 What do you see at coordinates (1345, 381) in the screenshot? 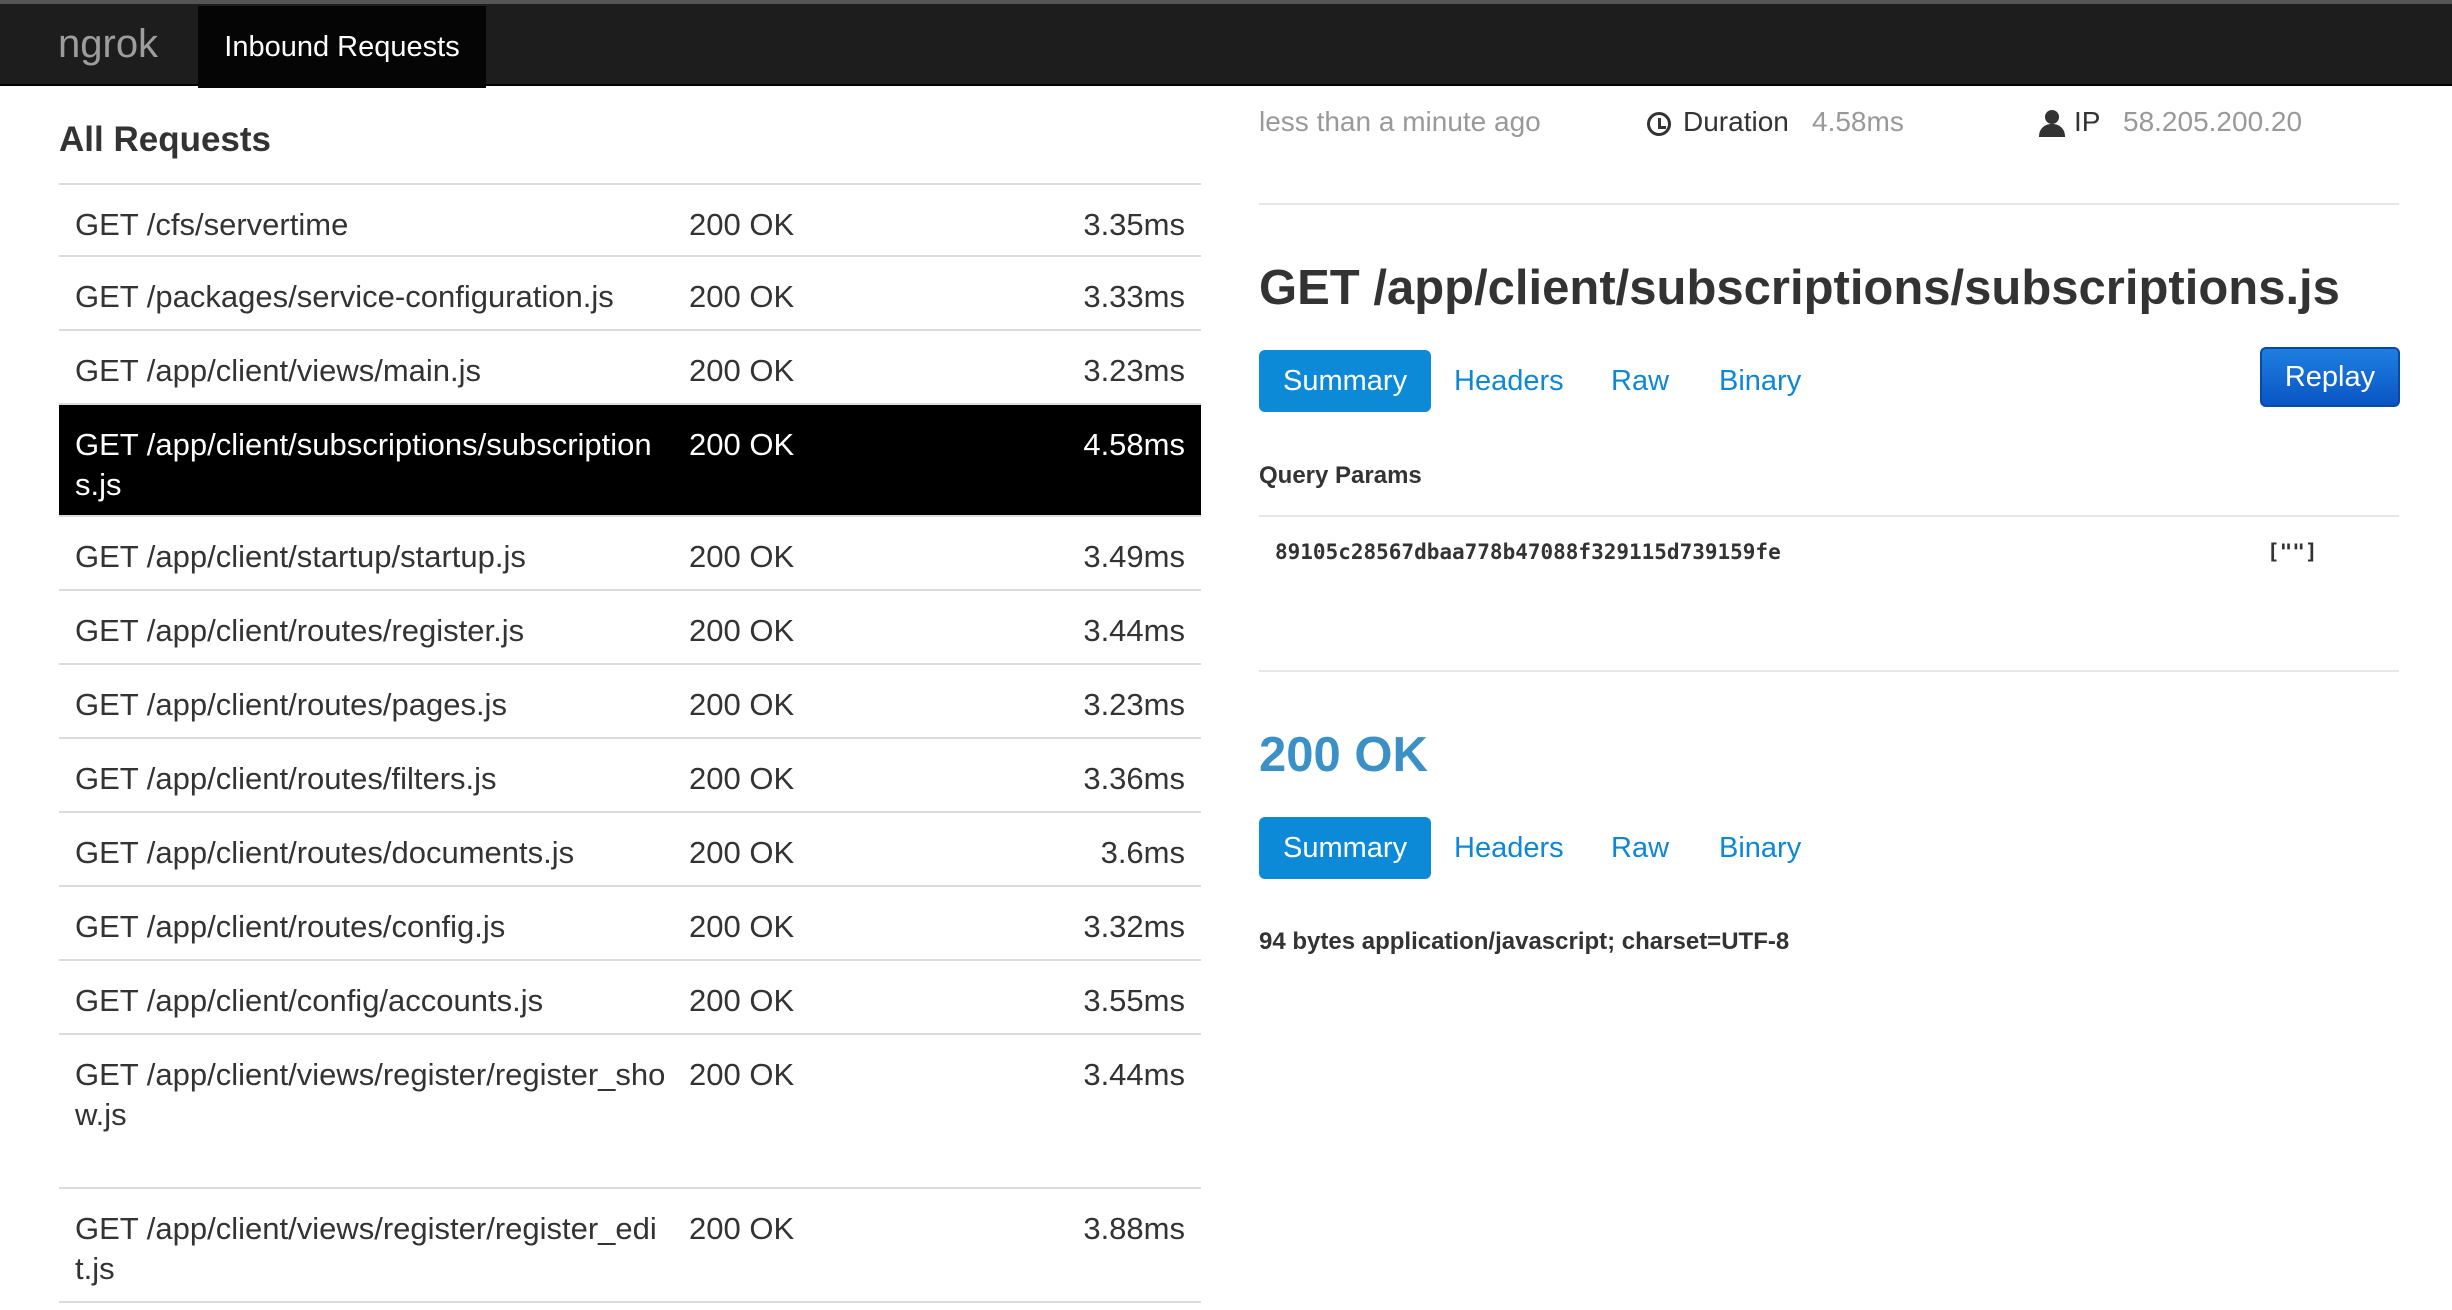
I see `tab-request-summary: Summary` at bounding box center [1345, 381].